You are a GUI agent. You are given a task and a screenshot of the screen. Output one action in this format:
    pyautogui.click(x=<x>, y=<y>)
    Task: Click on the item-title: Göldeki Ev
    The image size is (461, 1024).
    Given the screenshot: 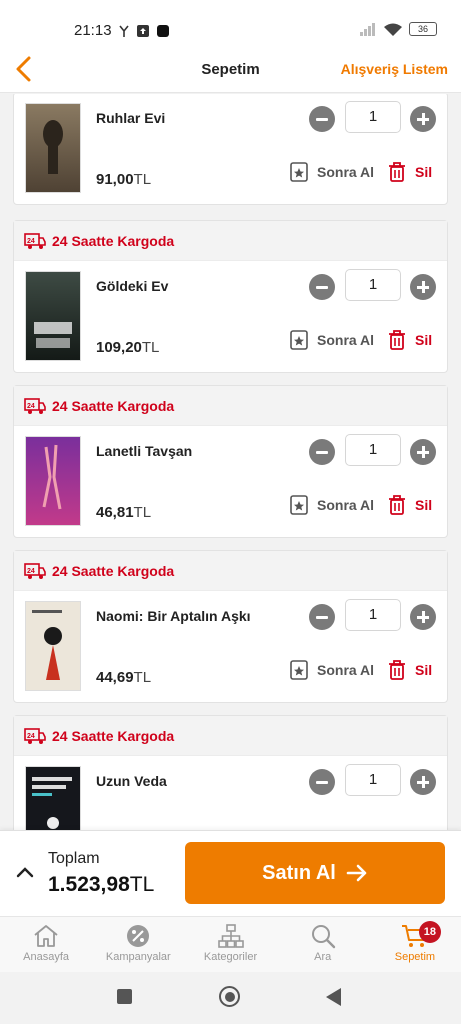 What is the action you would take?
    pyautogui.click(x=132, y=286)
    